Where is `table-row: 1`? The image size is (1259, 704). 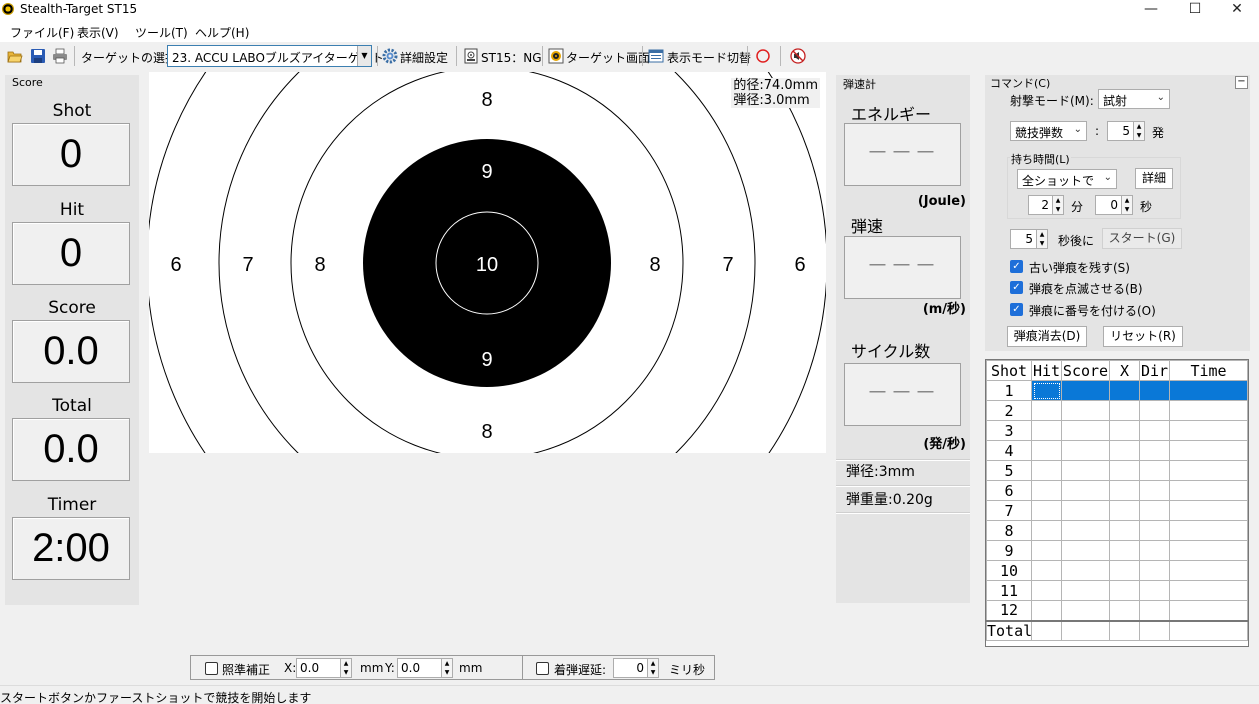
table-row: 1 is located at coordinates (1117, 390).